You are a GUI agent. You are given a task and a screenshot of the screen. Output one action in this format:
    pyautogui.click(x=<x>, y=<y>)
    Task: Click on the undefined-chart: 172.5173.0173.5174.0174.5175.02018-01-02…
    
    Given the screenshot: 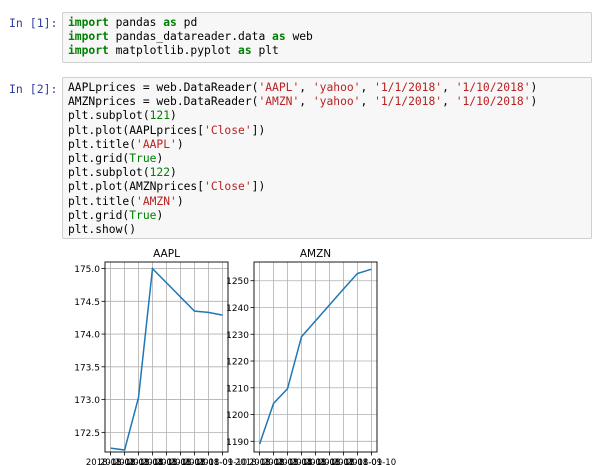 What is the action you would take?
    pyautogui.click(x=160, y=356)
    